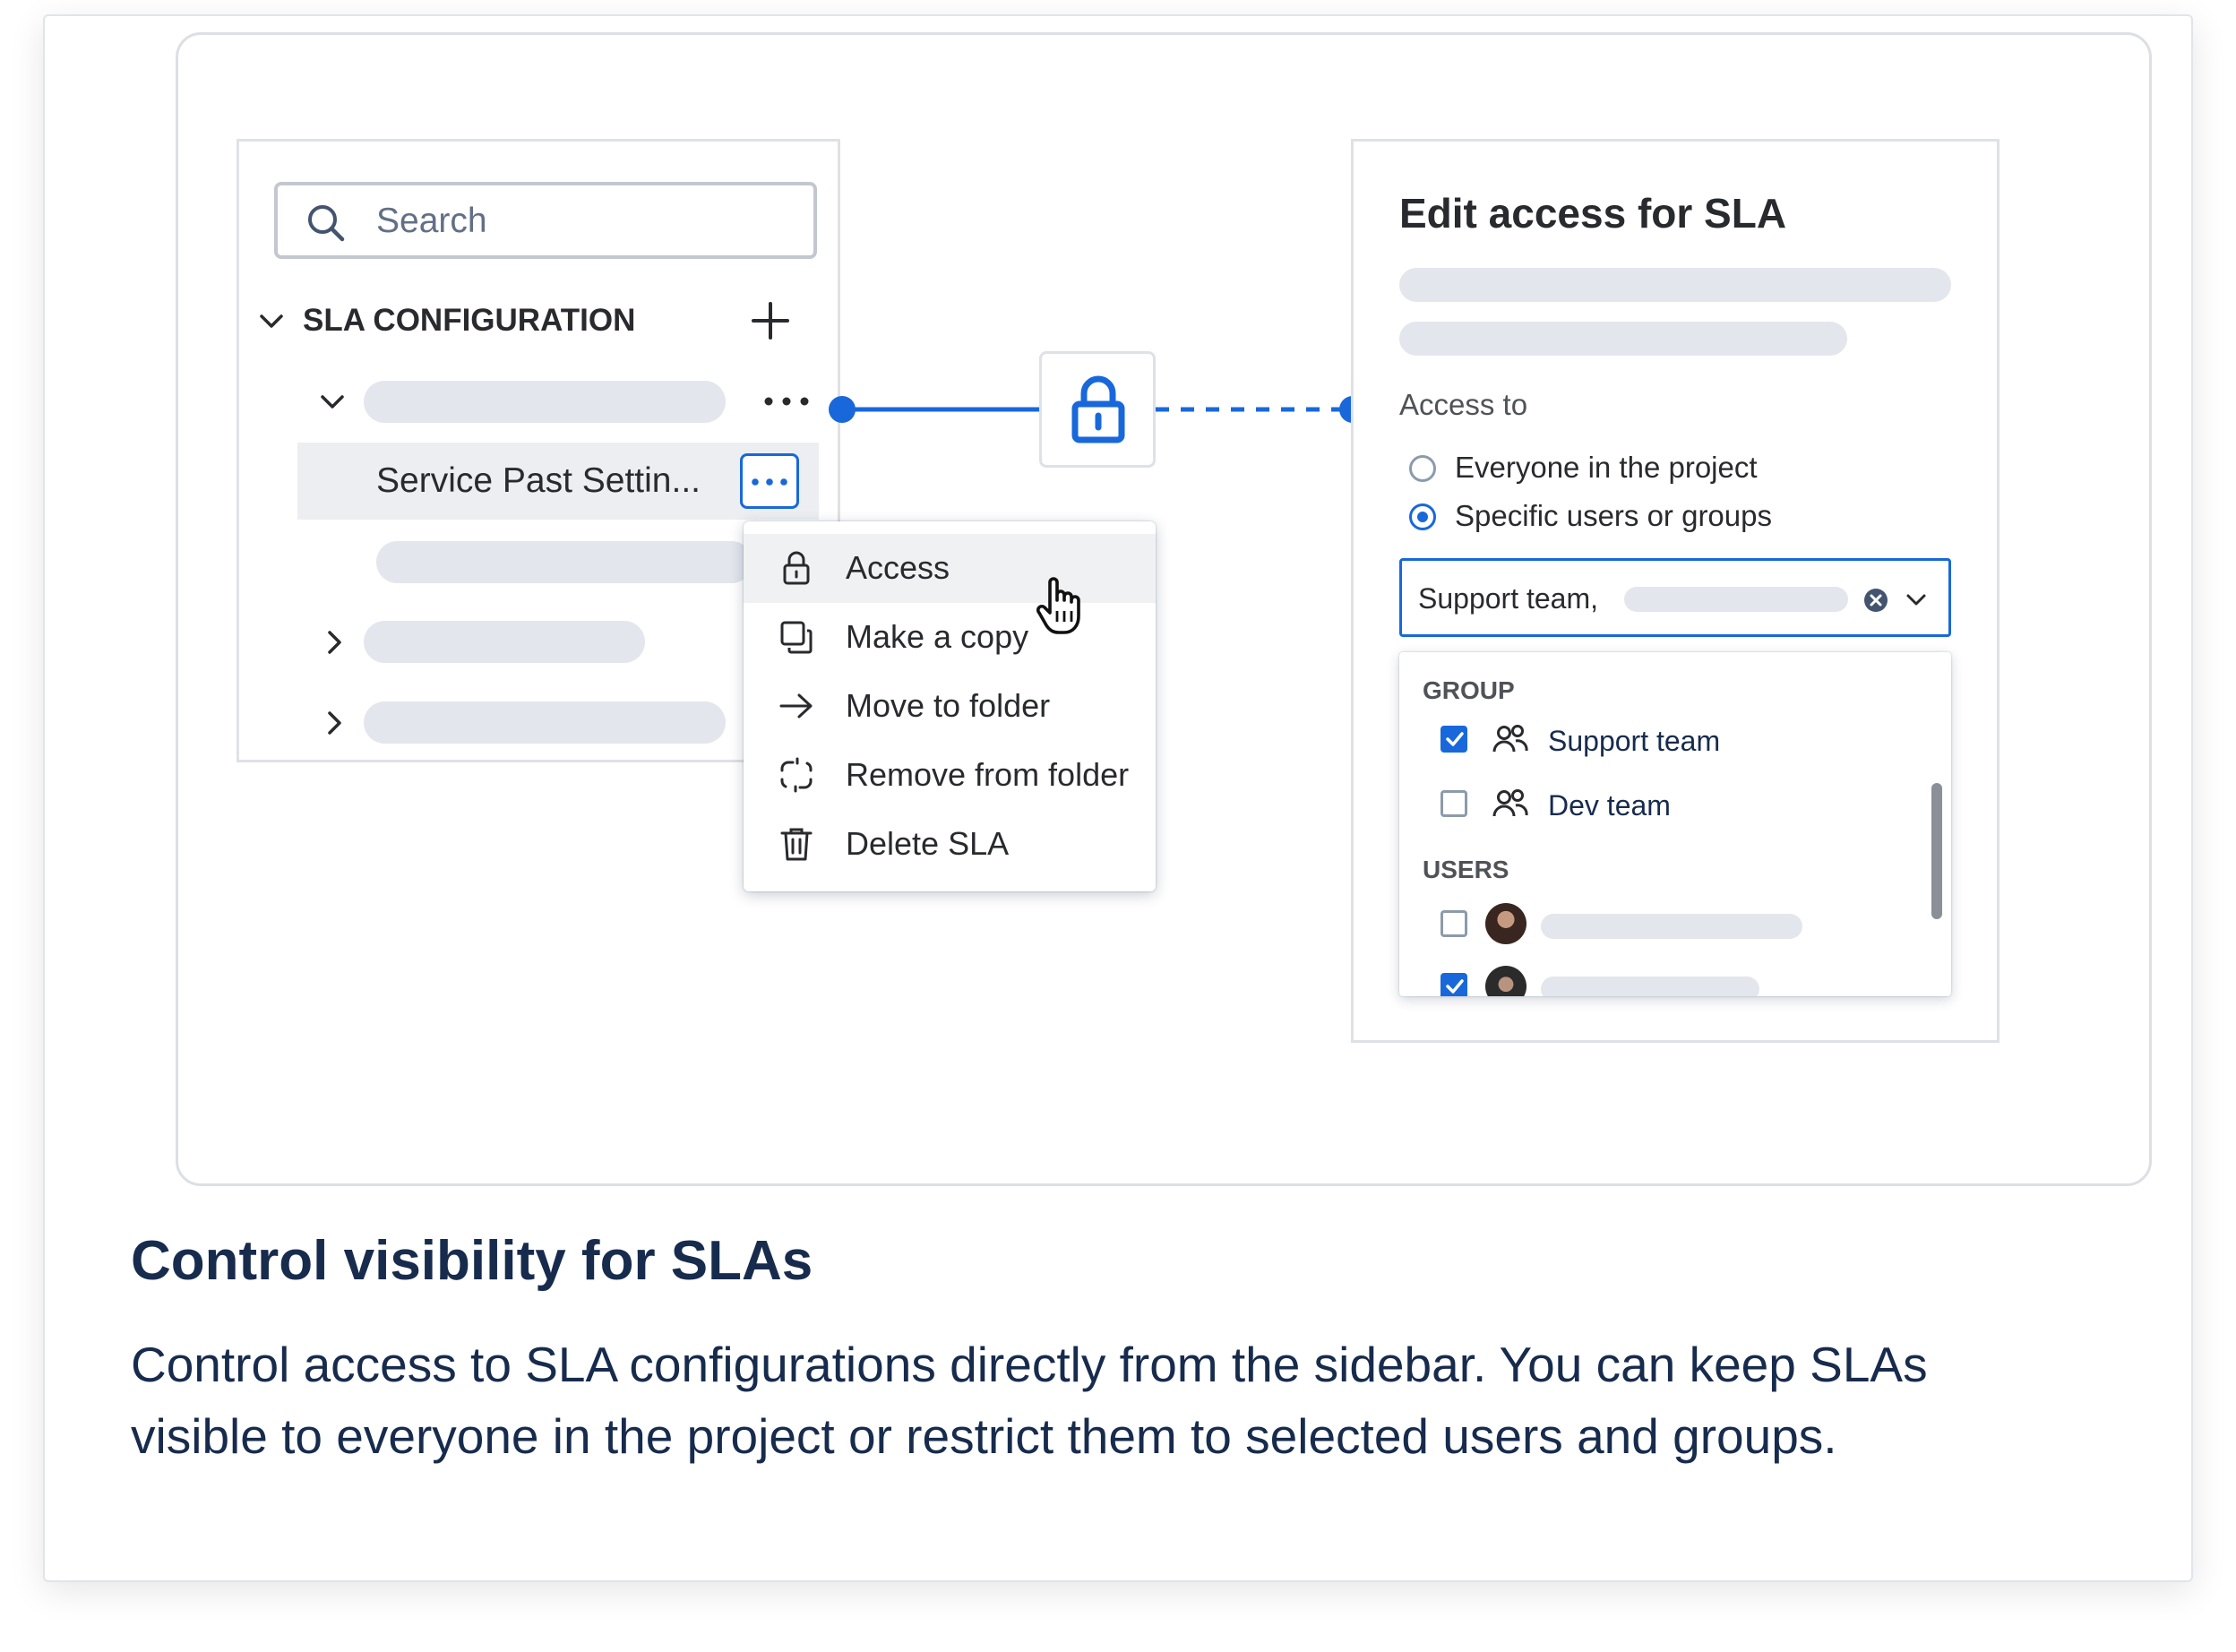  I want to click on menu-item-label: Access, so click(898, 567).